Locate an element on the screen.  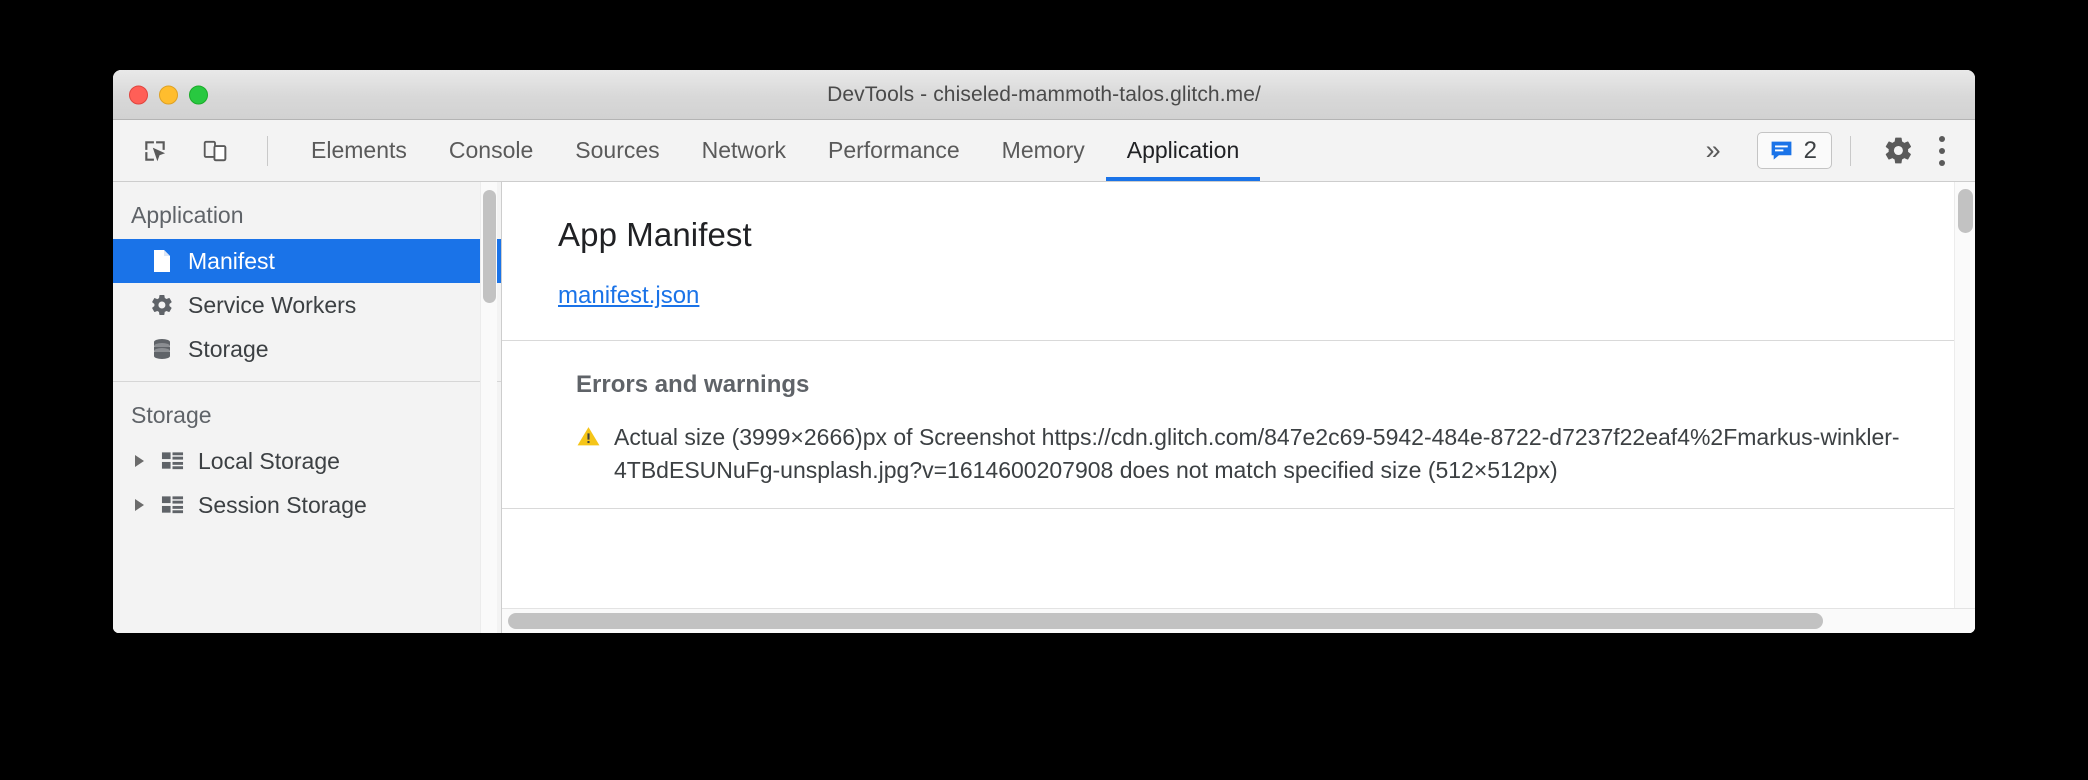
sidebar-item-storage: Storage is located at coordinates (307, 349).